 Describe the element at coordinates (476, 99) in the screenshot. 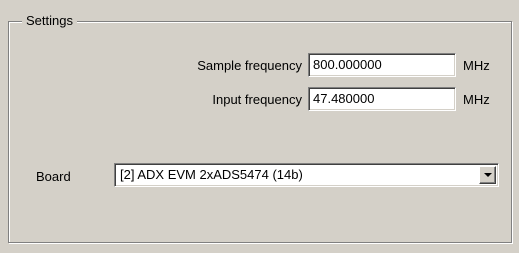

I see `input-frequency-unit: MHz` at that location.